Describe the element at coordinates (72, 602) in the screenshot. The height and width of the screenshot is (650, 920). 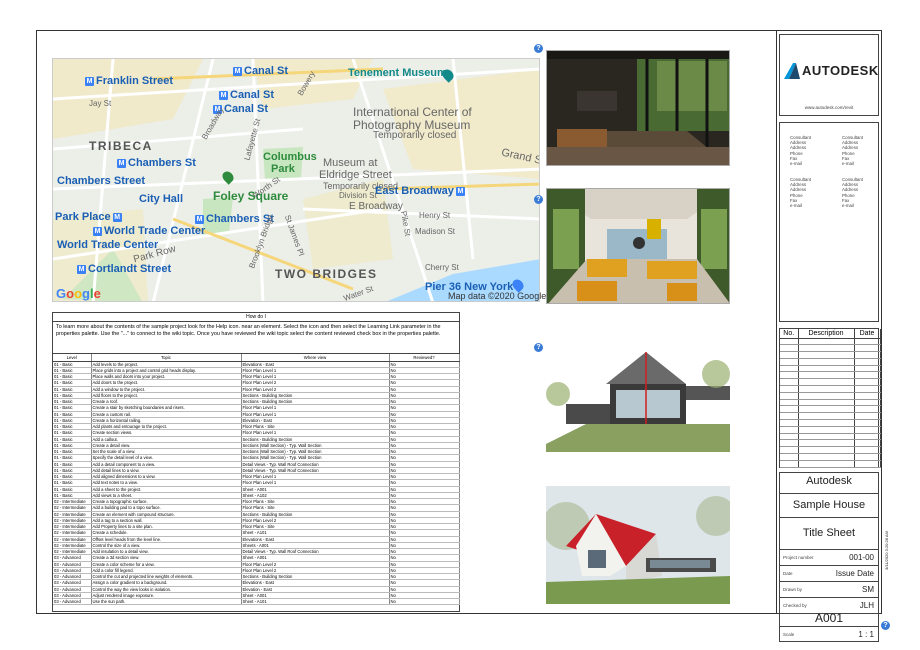
I see `table-cell: 03 - Advanced` at that location.